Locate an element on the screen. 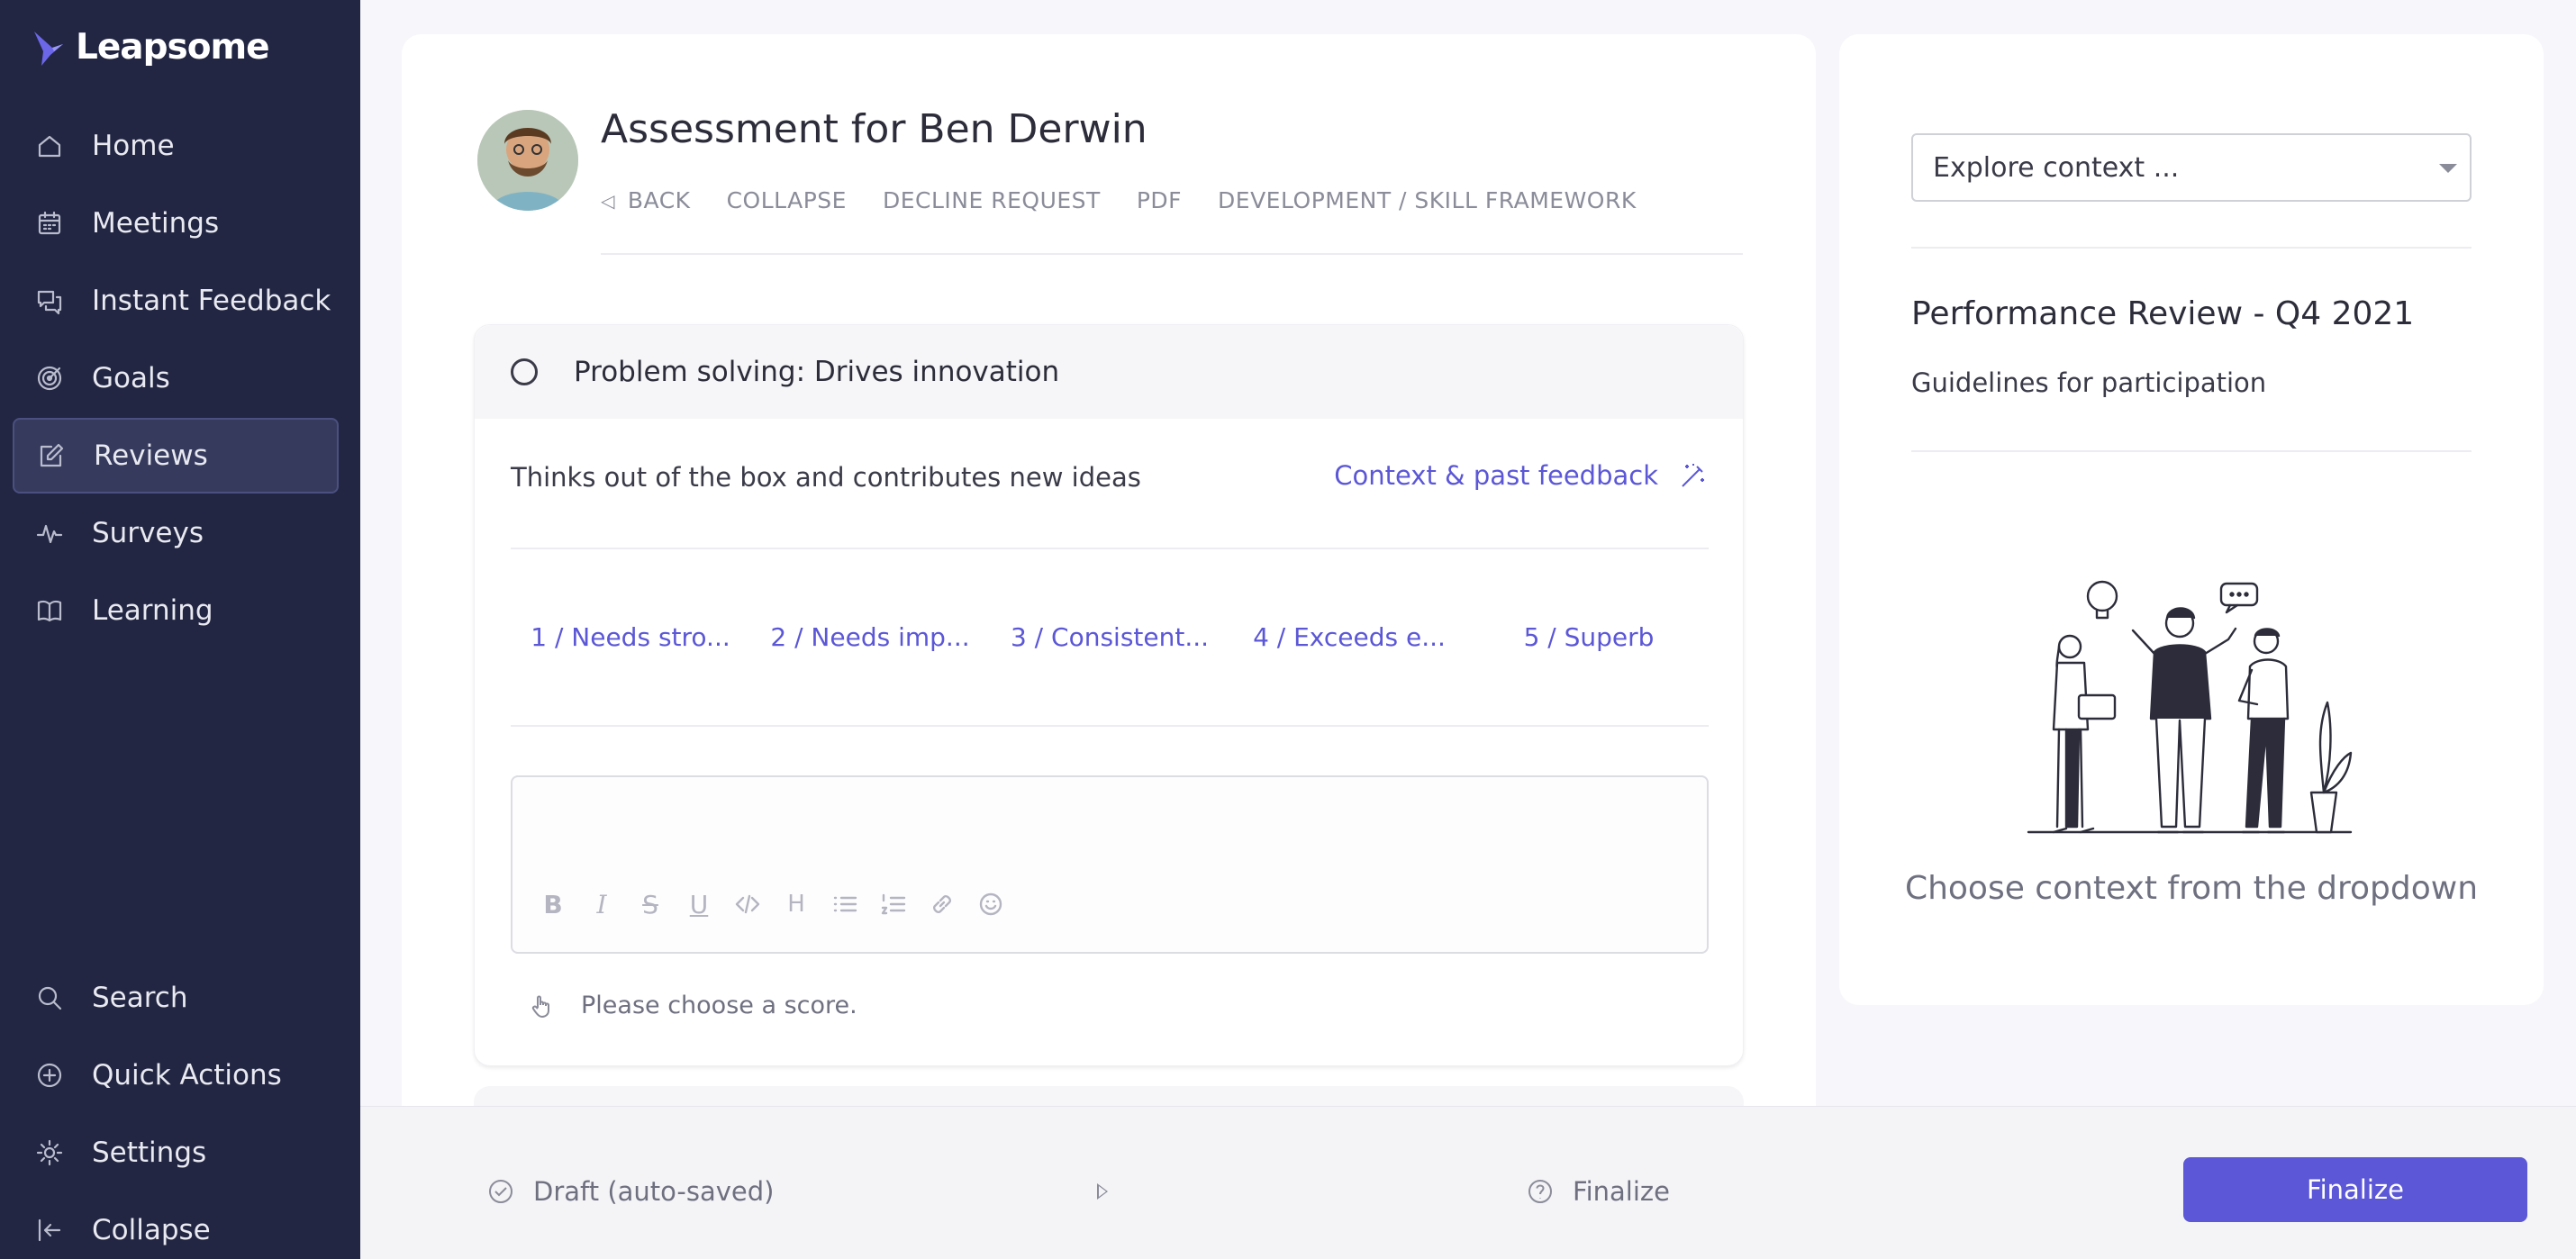 This screenshot has height=1259, width=2576. sidebar-item-label: Search is located at coordinates (140, 998).